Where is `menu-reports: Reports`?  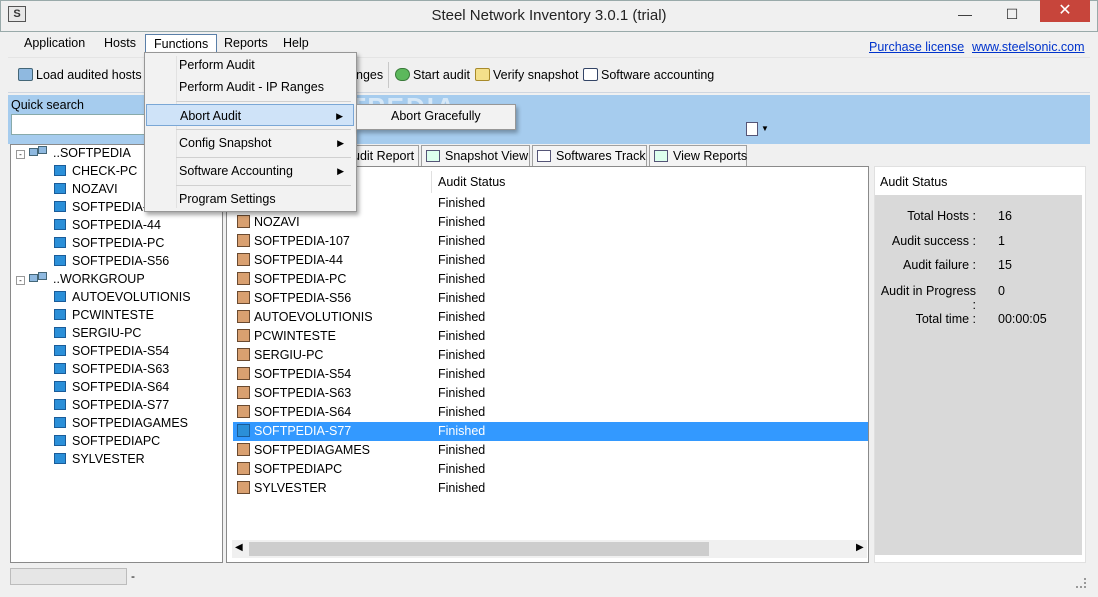
menu-reports: Reports is located at coordinates (246, 43).